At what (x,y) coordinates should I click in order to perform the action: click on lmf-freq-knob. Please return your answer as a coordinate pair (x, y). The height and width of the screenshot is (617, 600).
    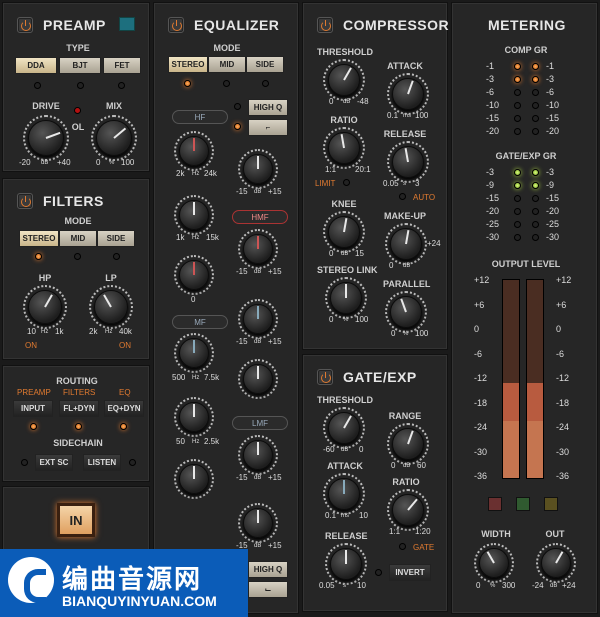
    Looking at the image, I should click on (194, 417).